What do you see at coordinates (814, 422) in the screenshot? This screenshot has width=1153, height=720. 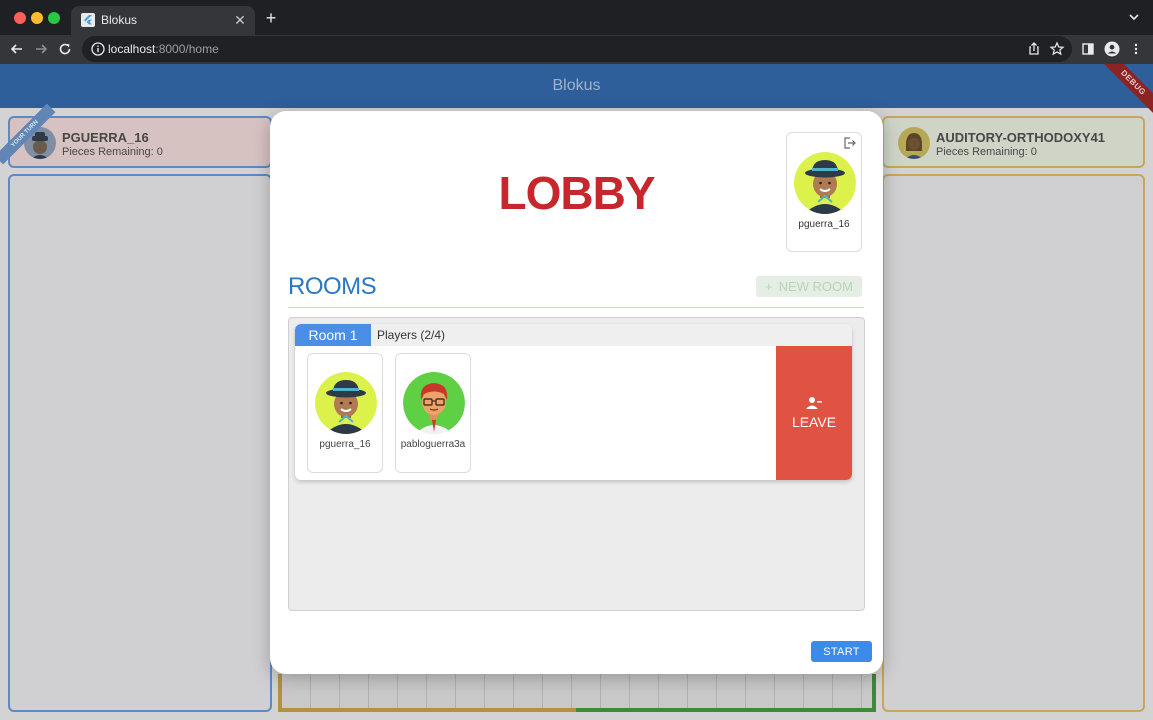 I see `leave-label: LEAVE` at bounding box center [814, 422].